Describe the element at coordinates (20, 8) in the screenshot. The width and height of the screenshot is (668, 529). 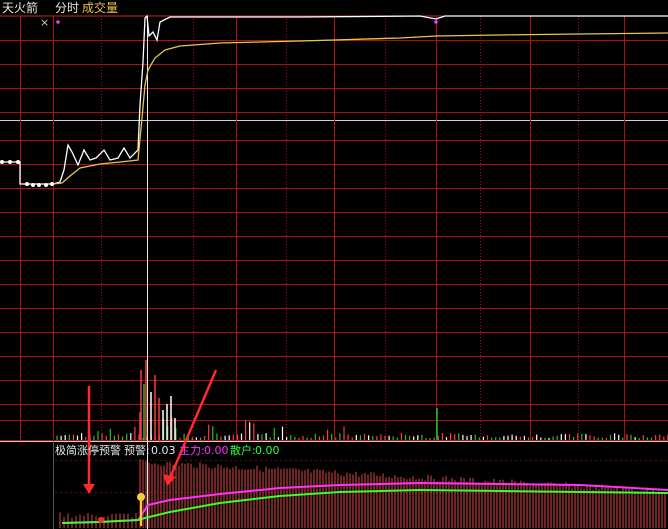
I see `indicator-name: 天火箭` at that location.